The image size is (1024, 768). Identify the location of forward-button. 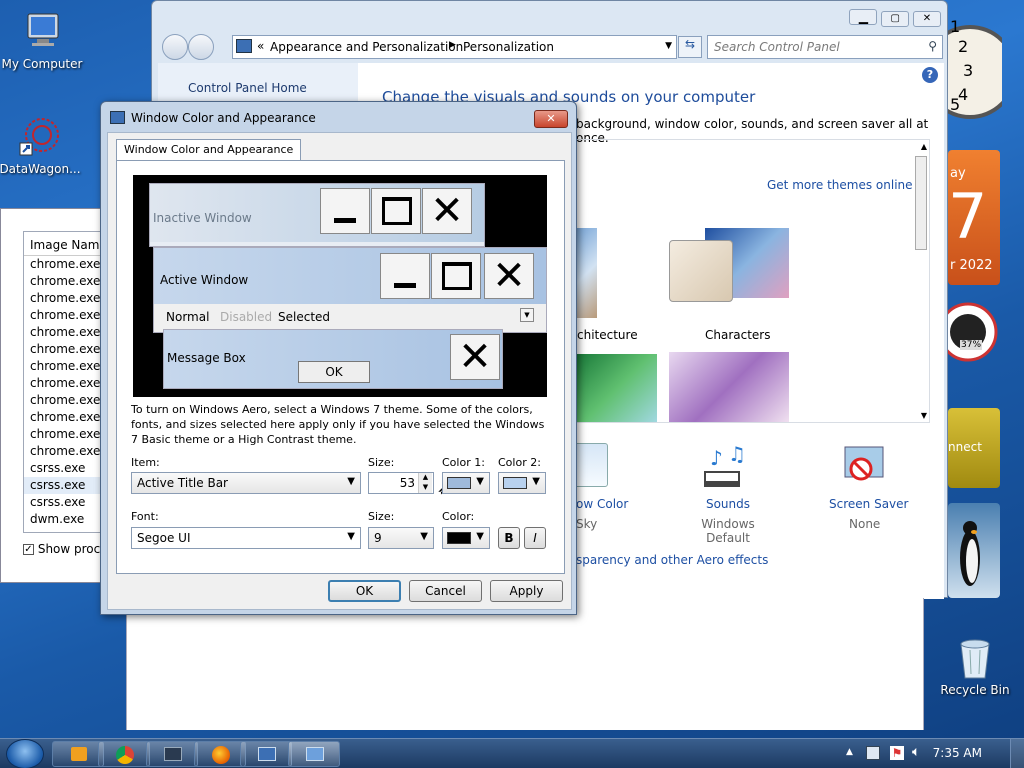
(201, 47).